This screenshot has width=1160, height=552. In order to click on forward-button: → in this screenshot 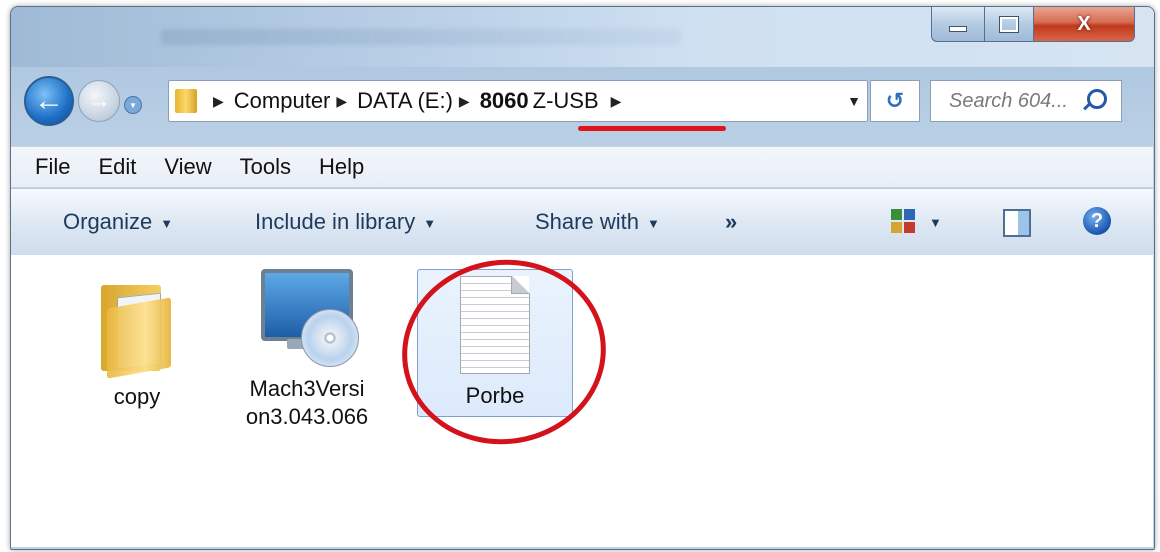, I will do `click(99, 101)`.